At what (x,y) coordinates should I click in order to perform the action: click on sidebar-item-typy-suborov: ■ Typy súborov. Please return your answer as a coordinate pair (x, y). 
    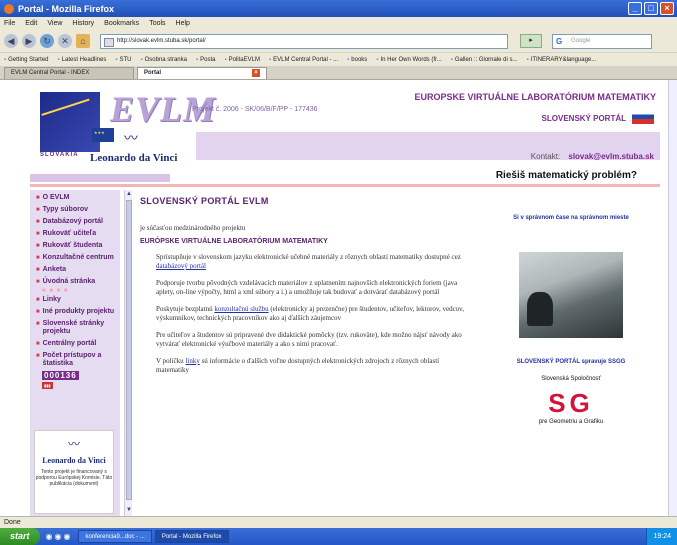
    Looking at the image, I should click on (75, 210).